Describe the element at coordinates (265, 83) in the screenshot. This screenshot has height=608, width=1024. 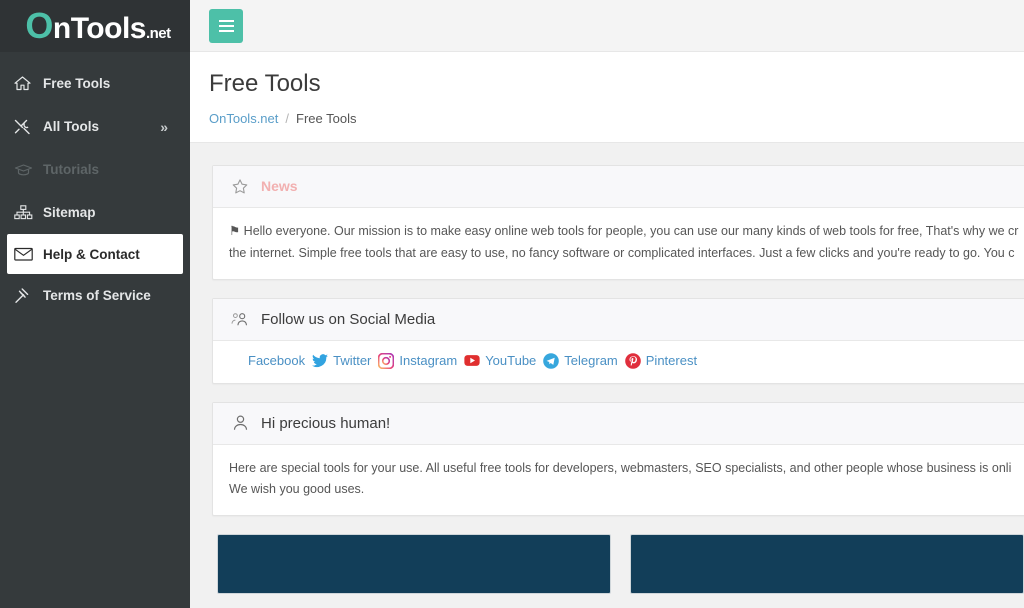
I see `page-title: Free Tools` at that location.